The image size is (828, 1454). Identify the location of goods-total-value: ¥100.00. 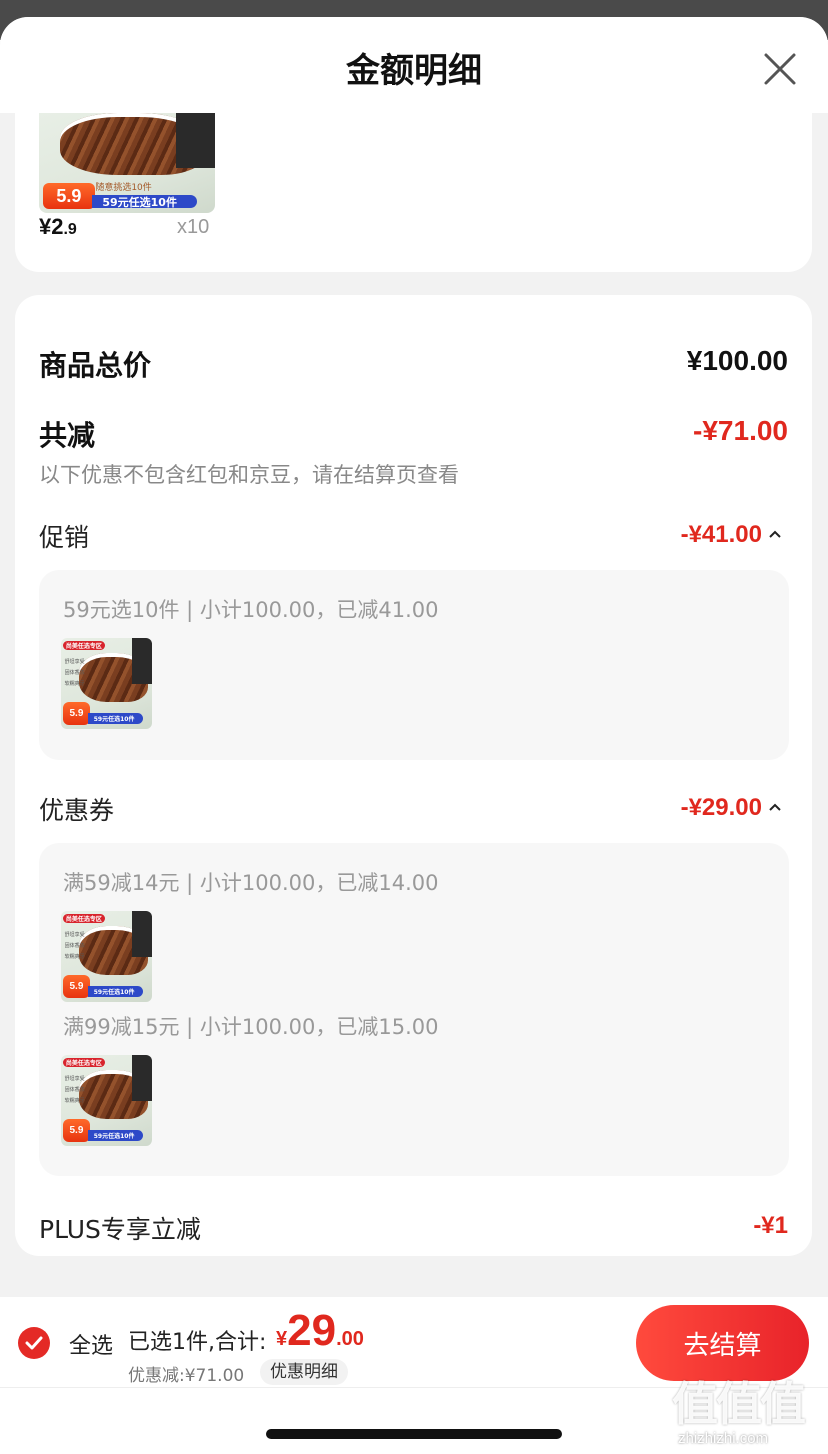
(737, 360).